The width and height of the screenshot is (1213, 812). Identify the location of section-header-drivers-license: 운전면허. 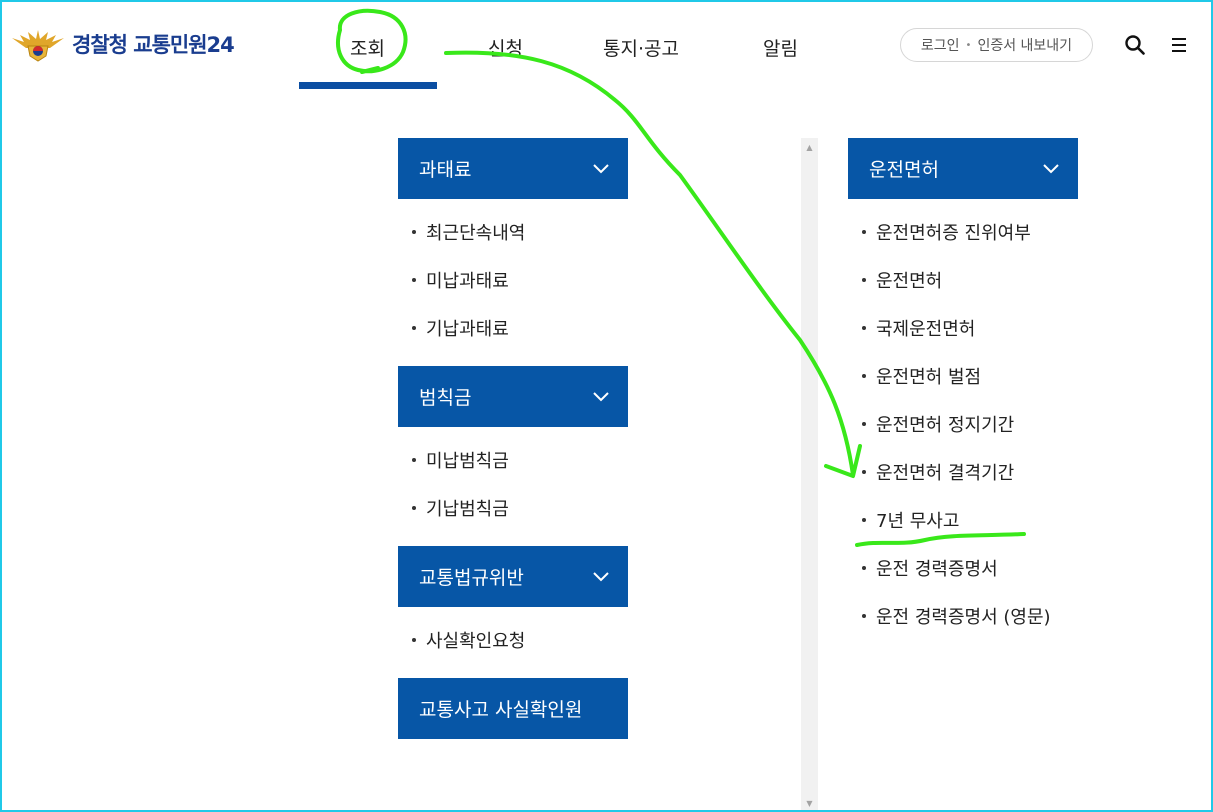
(963, 168).